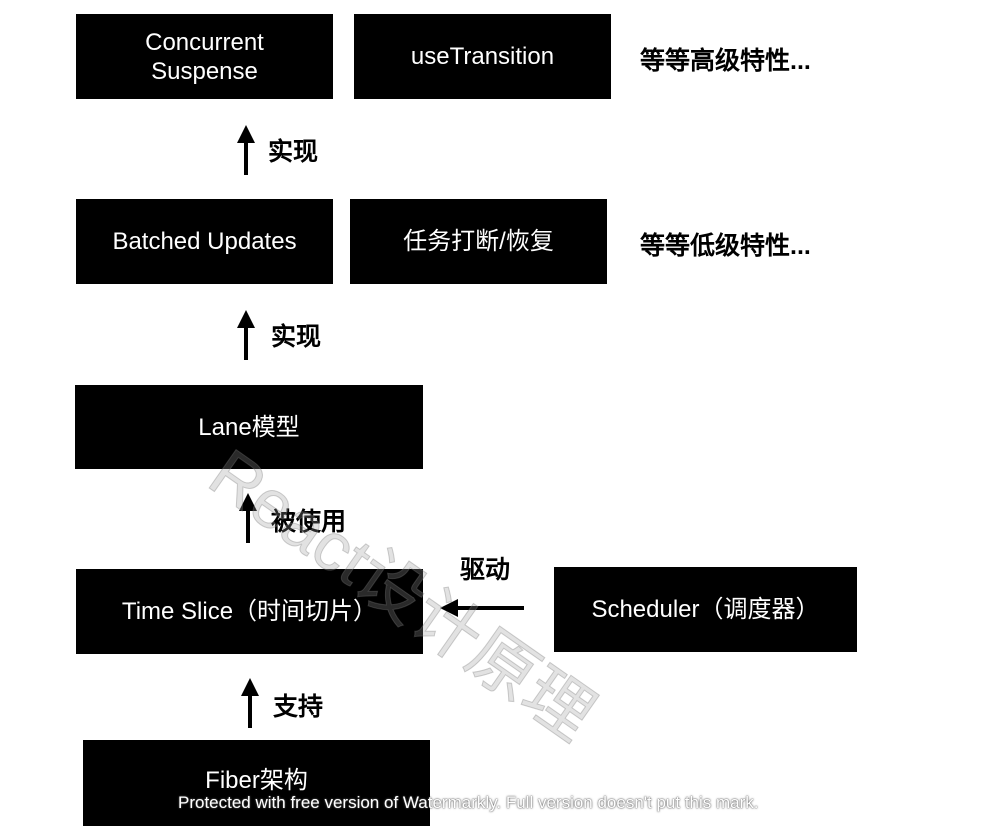  I want to click on fiber-label: Fiber架构, so click(256, 780).